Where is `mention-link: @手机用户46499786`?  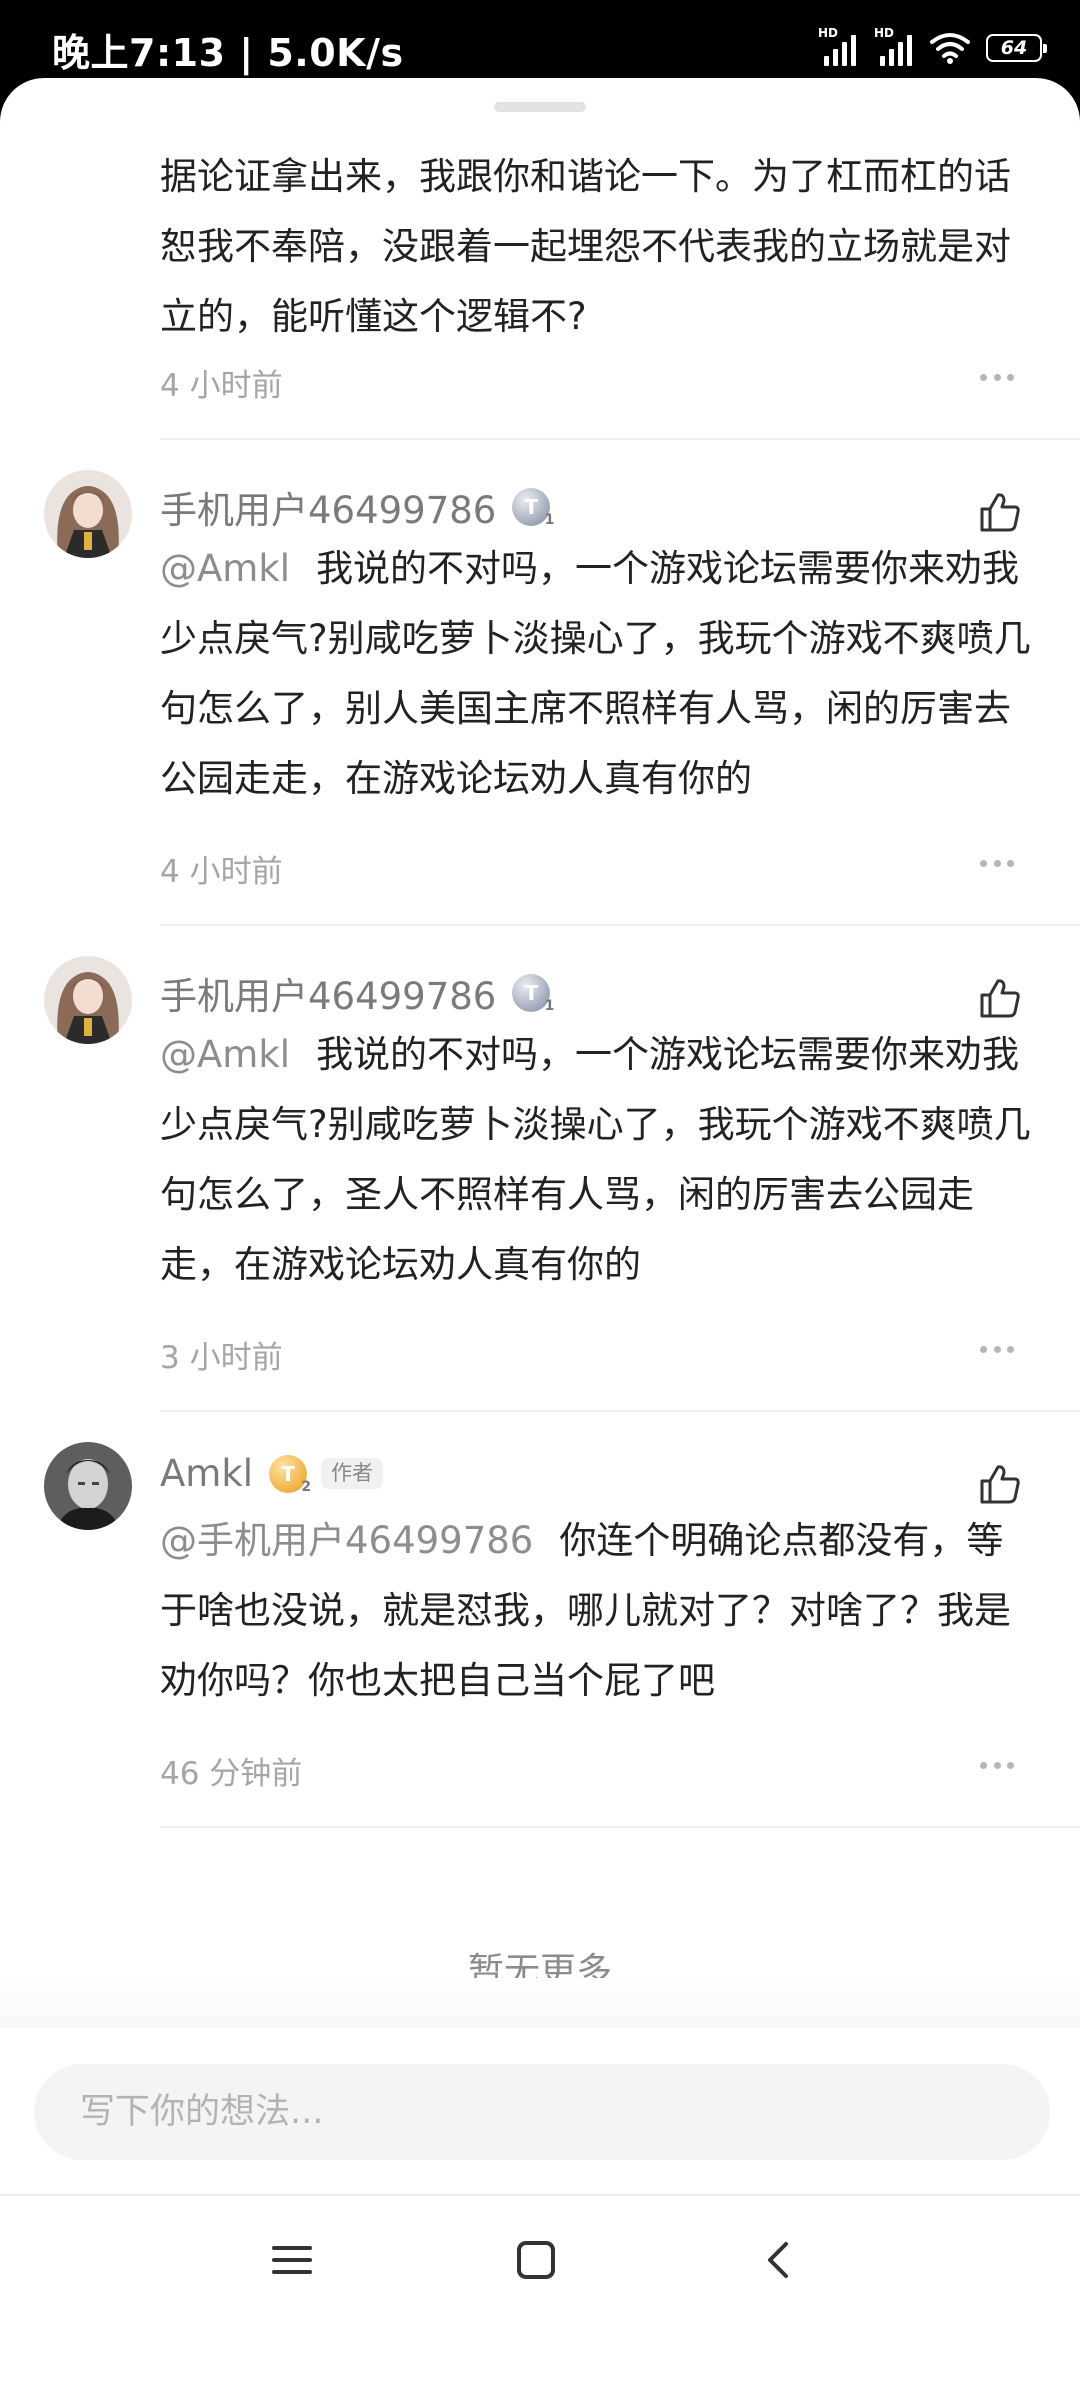 mention-link: @手机用户46499786 is located at coordinates (346, 1540).